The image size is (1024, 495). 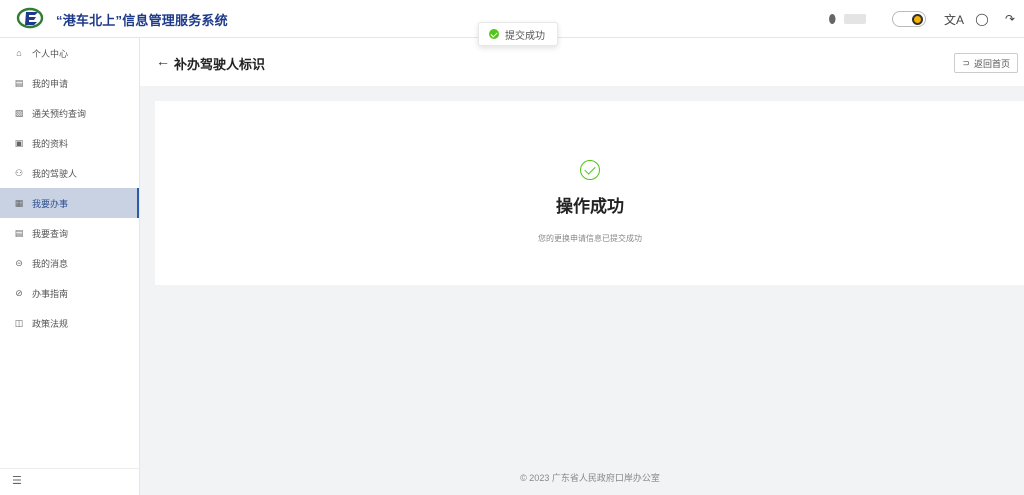 What do you see at coordinates (69, 143) in the screenshot?
I see `sidebar-item-my-profile: ▣ 我的资料` at bounding box center [69, 143].